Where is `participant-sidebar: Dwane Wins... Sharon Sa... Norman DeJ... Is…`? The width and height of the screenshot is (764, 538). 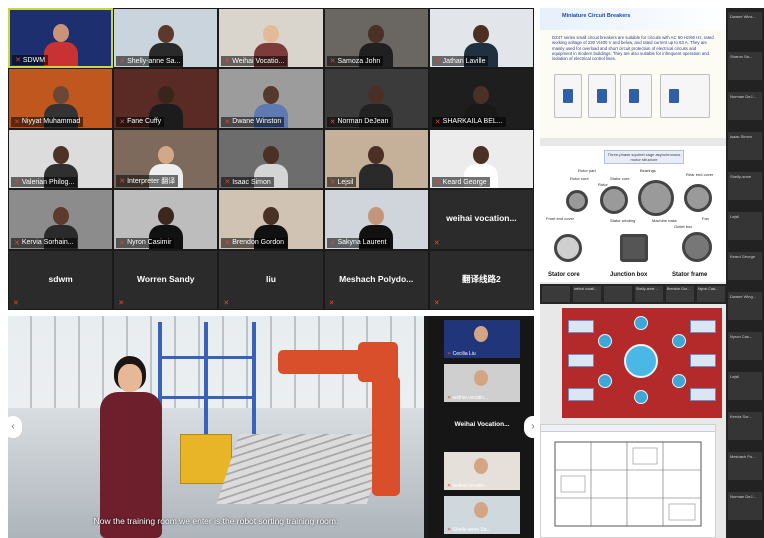 participant-sidebar: Dwane Wins... Sharon Sa... Norman DeJ... Is… is located at coordinates (745, 273).